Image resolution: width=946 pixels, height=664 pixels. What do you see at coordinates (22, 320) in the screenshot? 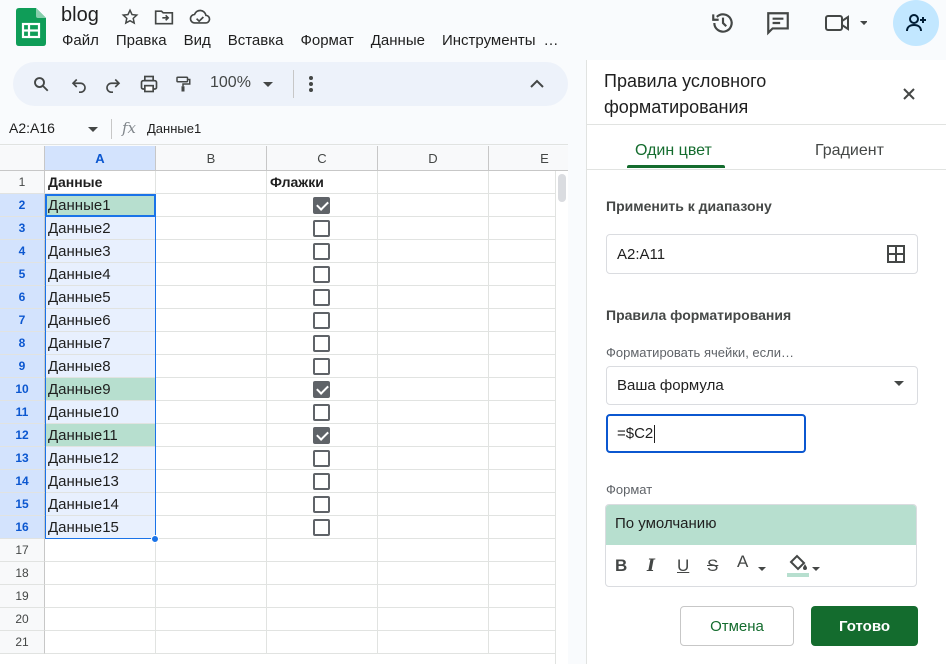
I see `row-header: 7` at bounding box center [22, 320].